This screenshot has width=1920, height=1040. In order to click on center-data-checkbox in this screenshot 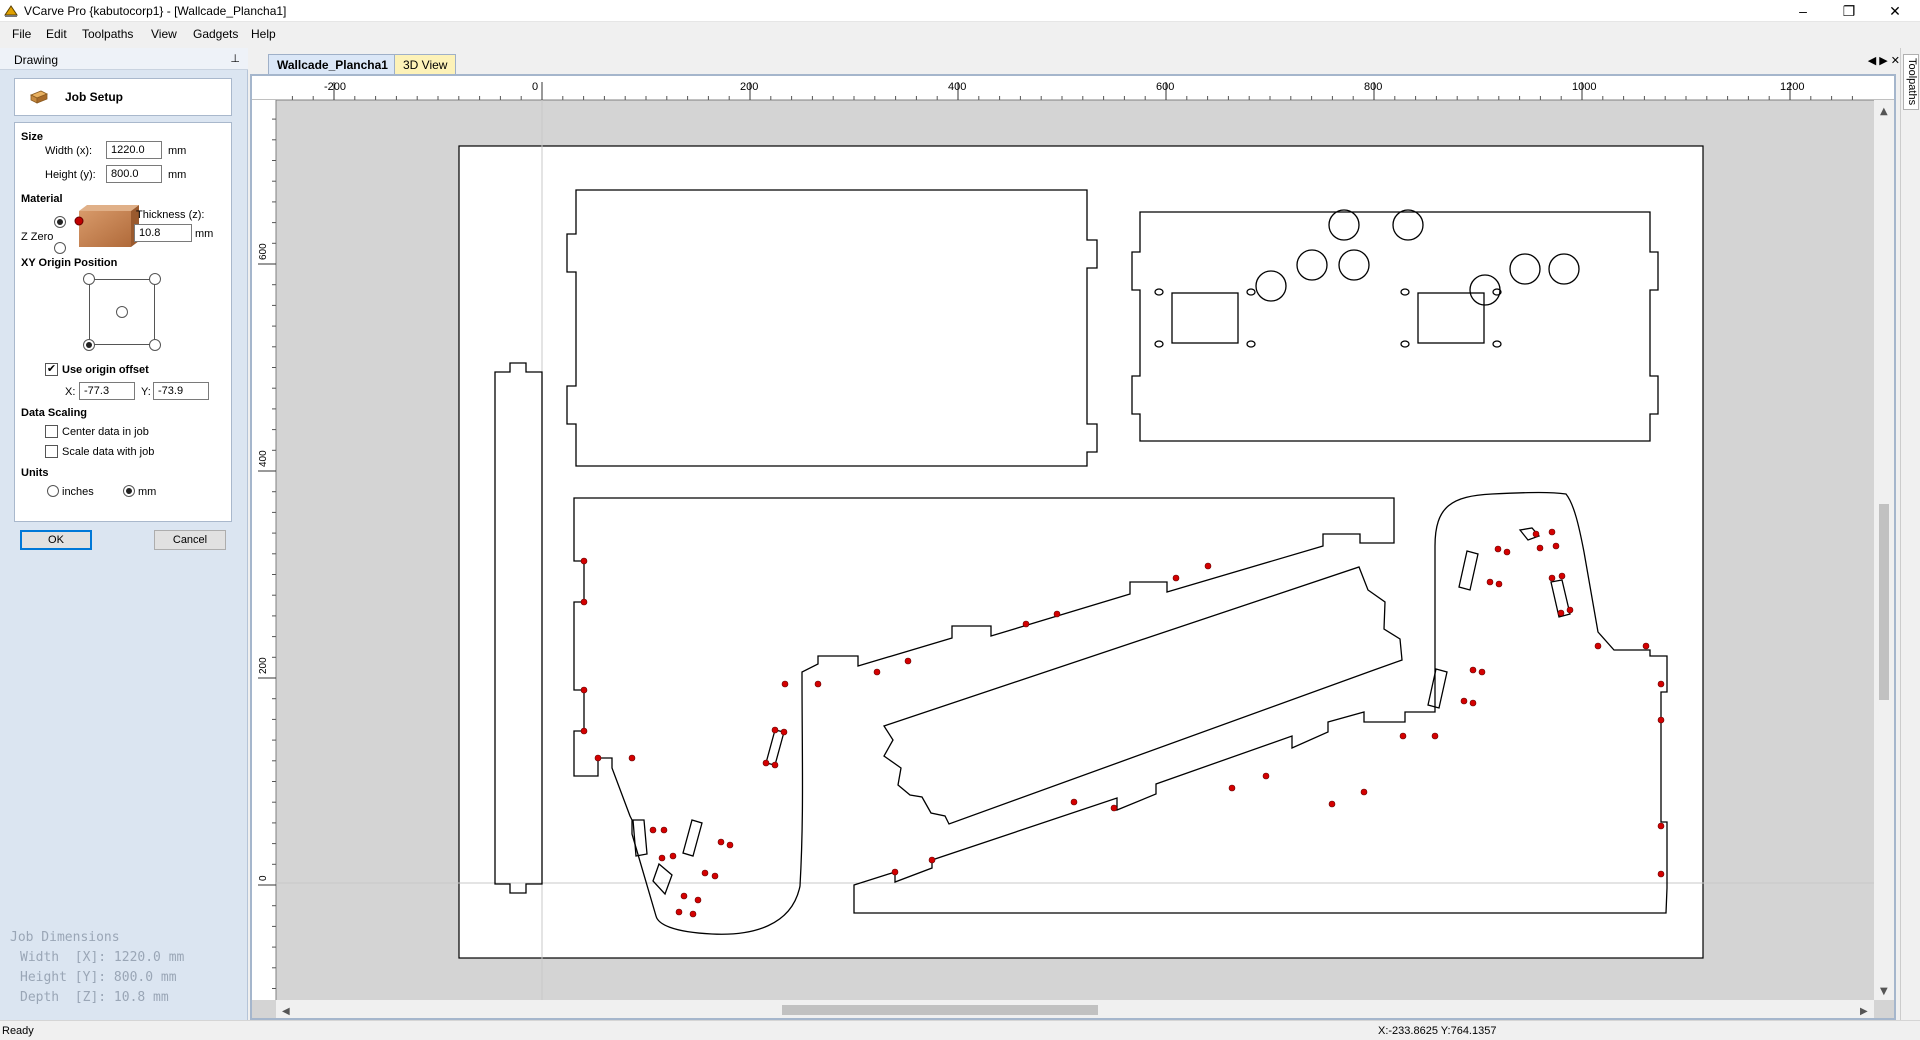, I will do `click(51, 431)`.